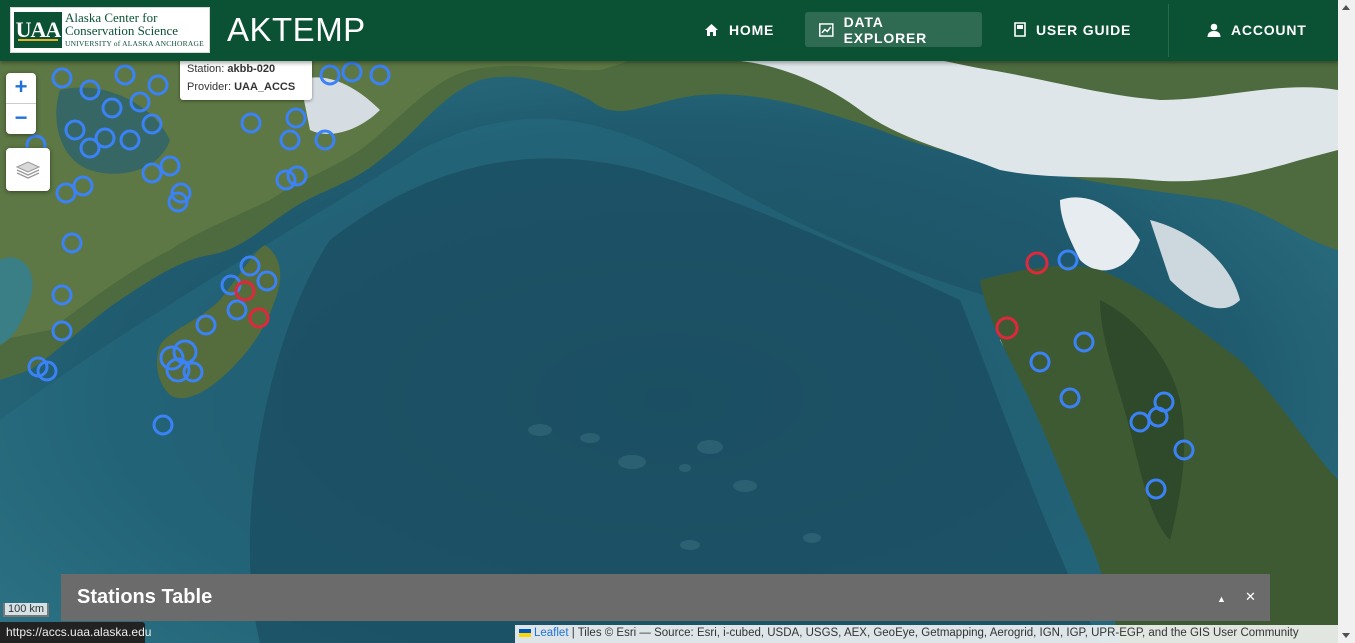 Image resolution: width=1355 pixels, height=643 pixels. I want to click on logo-line-2: Conservation Science, so click(121, 30).